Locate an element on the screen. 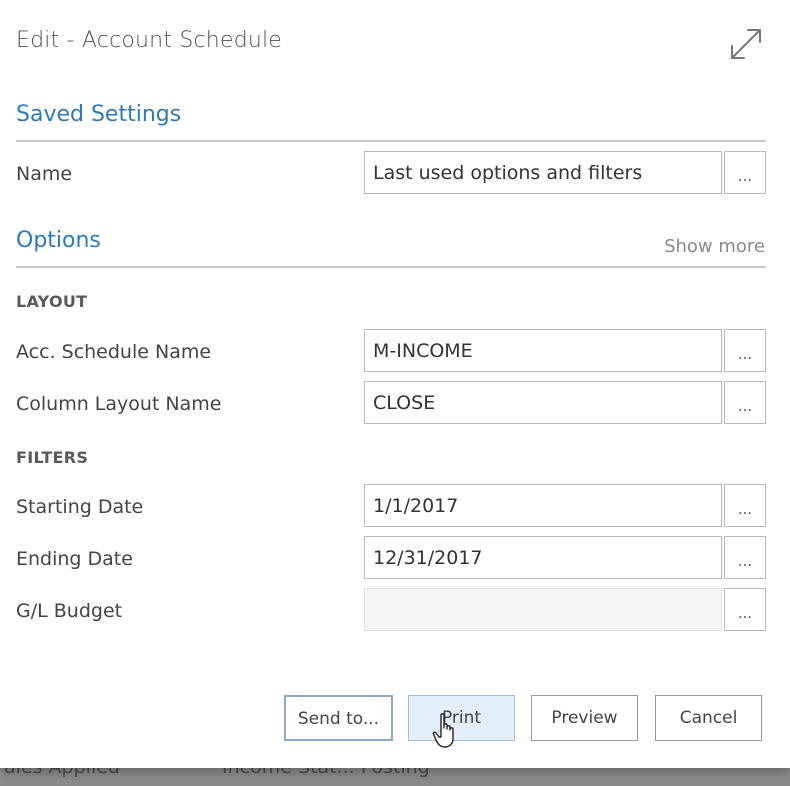 The height and width of the screenshot is (786, 790). column-layout-name-label: Column Layout Name is located at coordinates (119, 404).